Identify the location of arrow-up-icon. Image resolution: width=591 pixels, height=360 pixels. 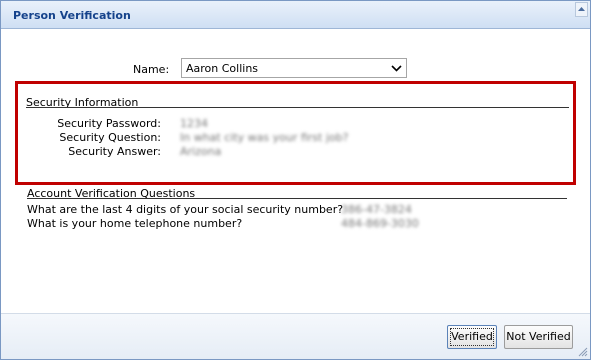
(581, 9).